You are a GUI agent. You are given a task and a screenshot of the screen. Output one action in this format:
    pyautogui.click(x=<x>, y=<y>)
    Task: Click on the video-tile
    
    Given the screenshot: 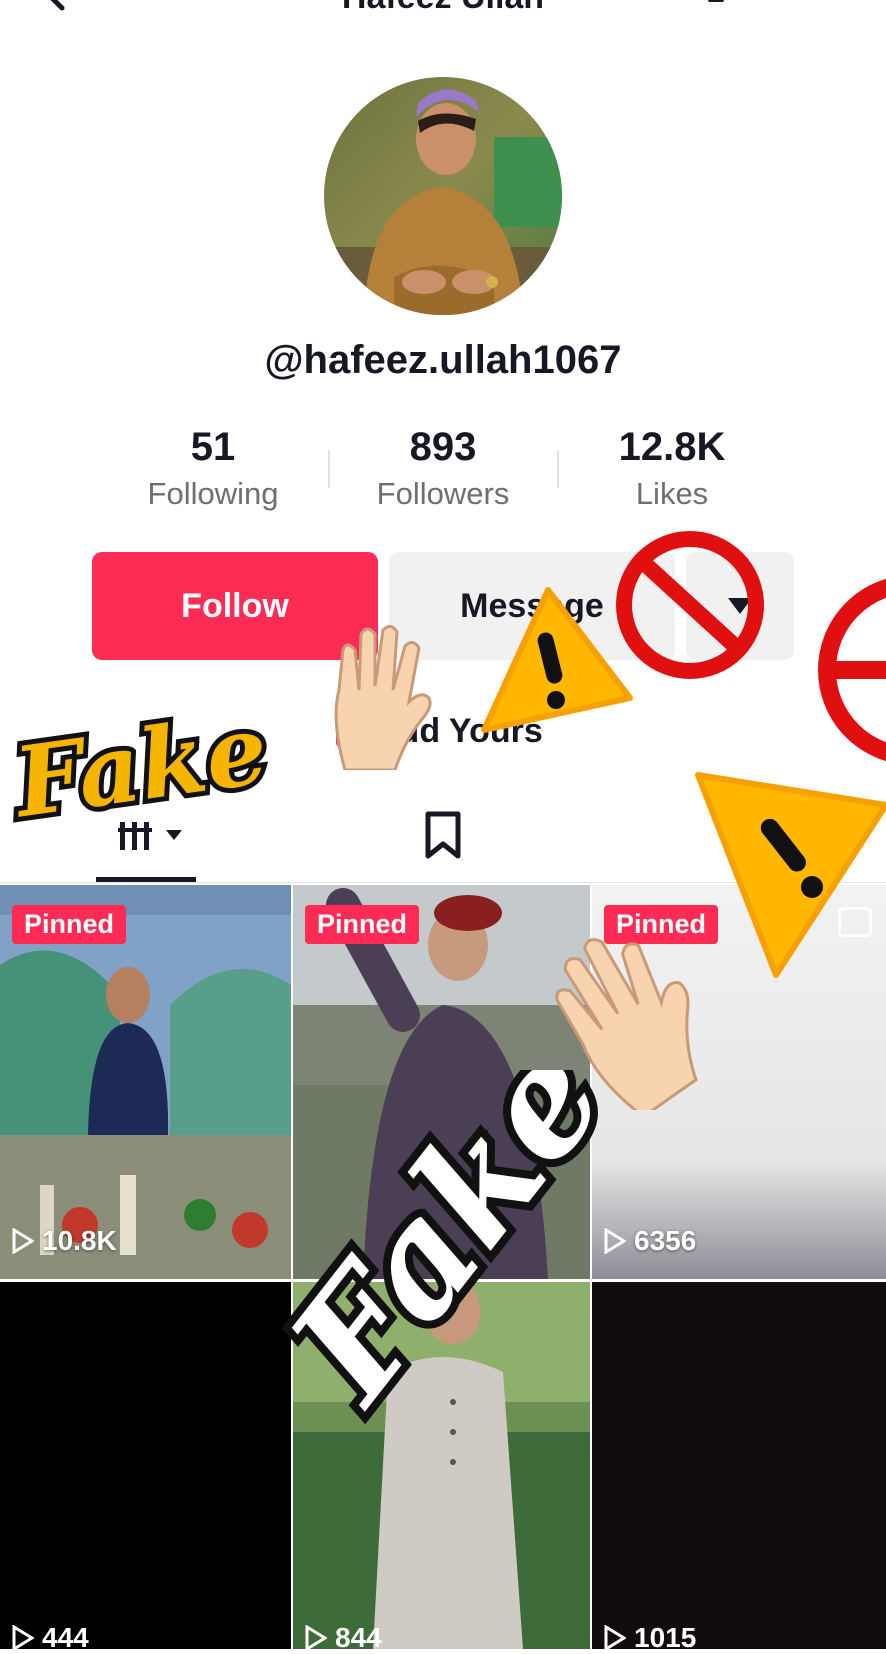 What is the action you would take?
    pyautogui.click(x=739, y=1465)
    